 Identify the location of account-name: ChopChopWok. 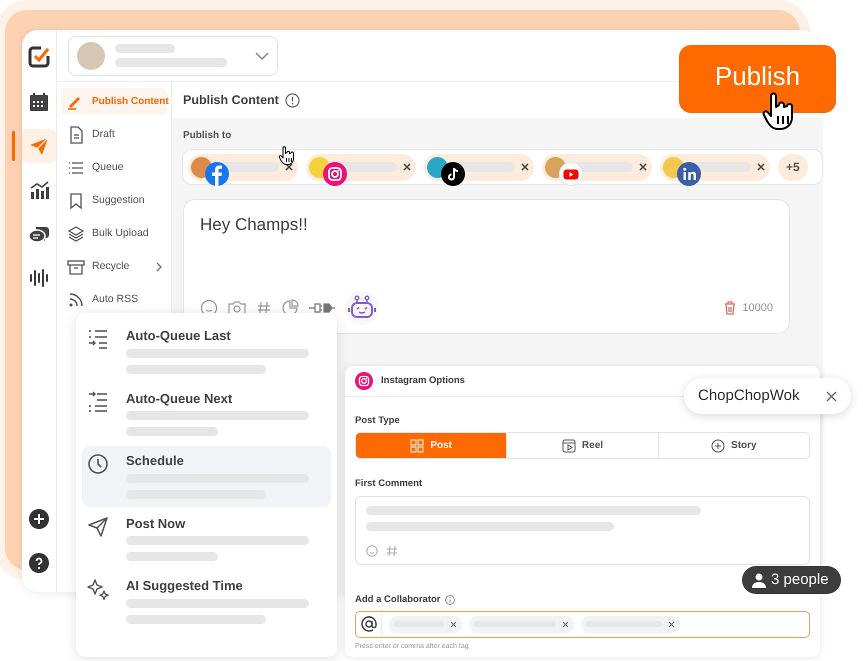
(749, 396).